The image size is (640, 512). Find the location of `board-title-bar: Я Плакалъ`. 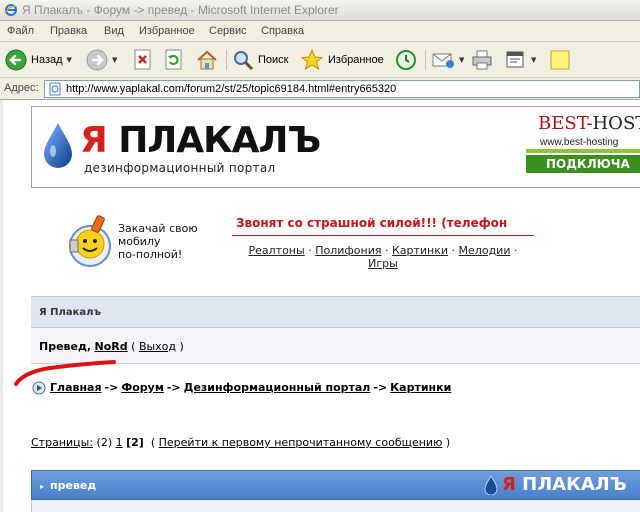

board-title-bar: Я Плакалъ is located at coordinates (335, 312).